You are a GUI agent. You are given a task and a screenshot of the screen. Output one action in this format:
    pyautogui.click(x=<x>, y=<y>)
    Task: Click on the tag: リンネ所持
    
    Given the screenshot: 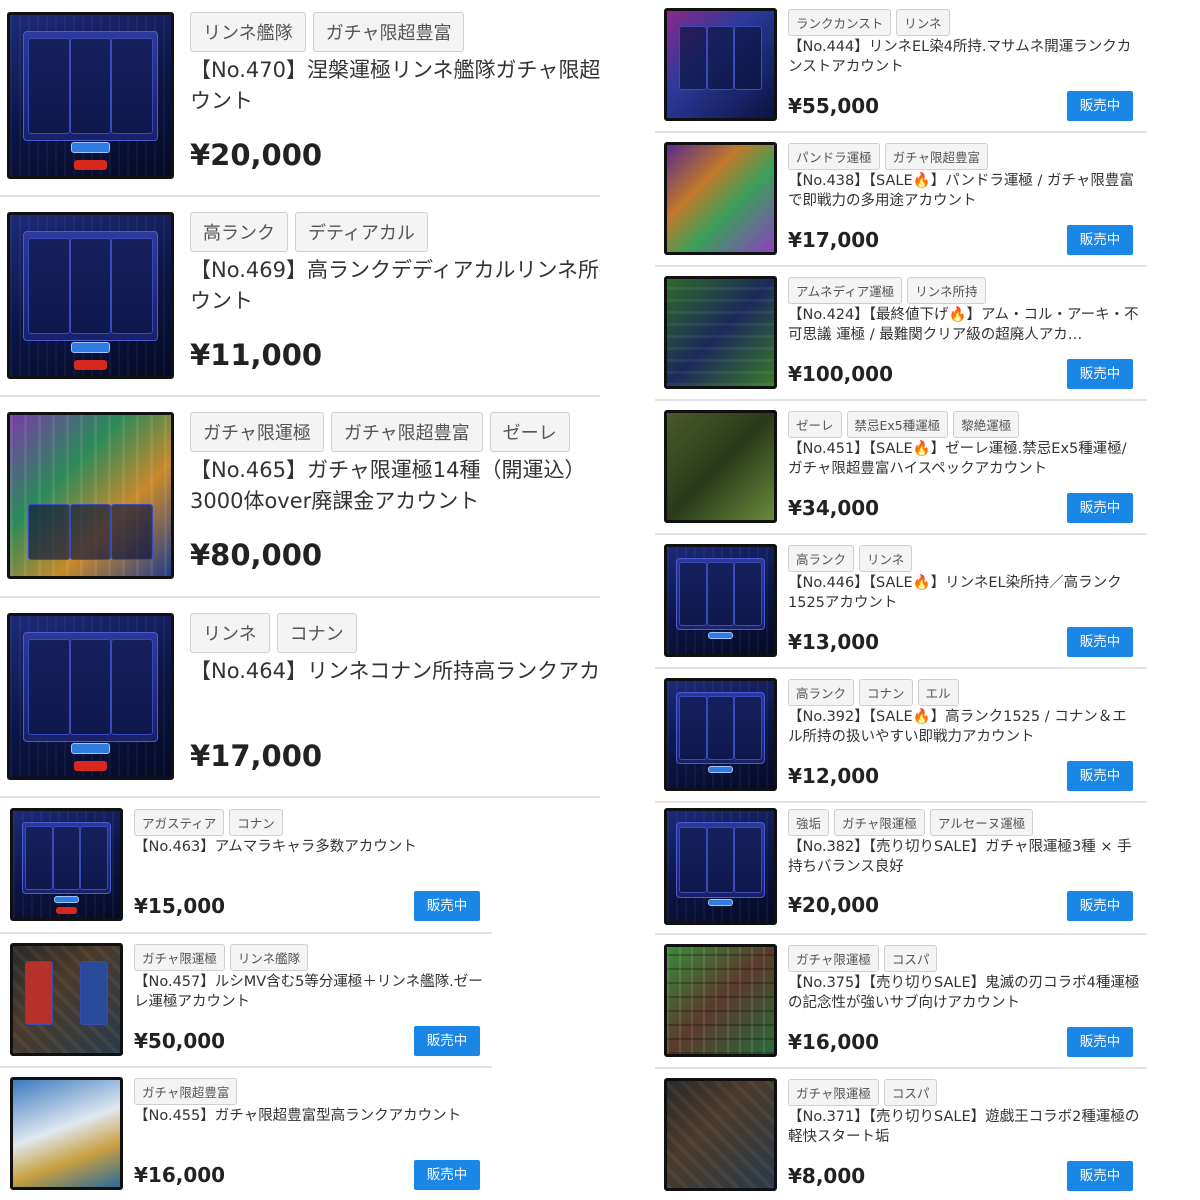 What is the action you would take?
    pyautogui.click(x=946, y=290)
    